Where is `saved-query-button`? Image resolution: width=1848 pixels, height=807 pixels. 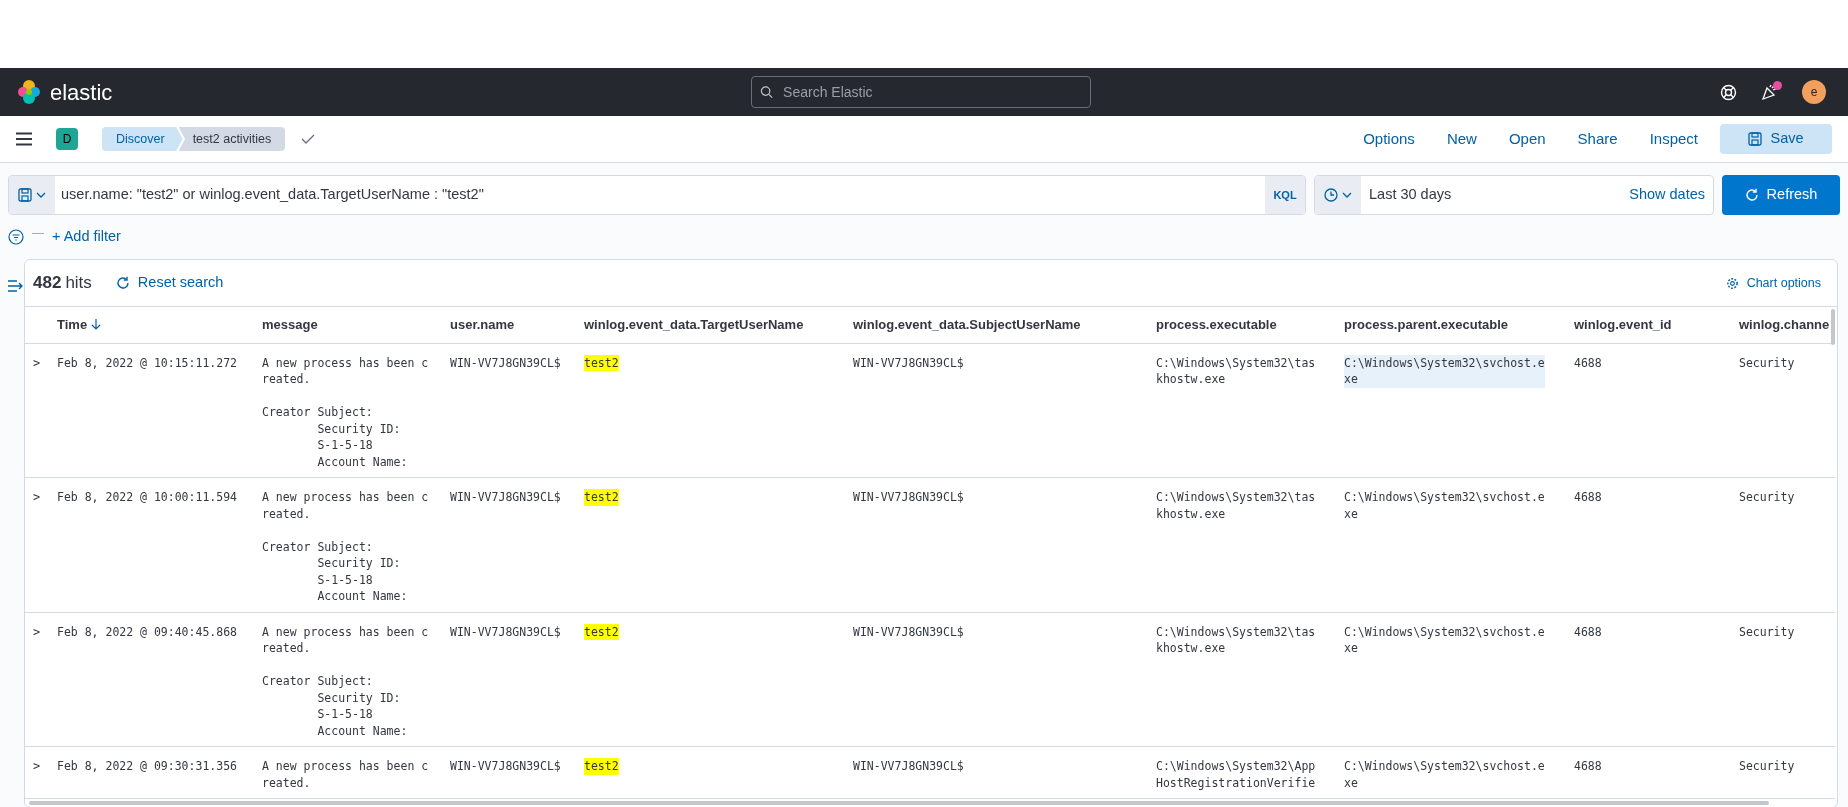
saved-query-button is located at coordinates (32, 195).